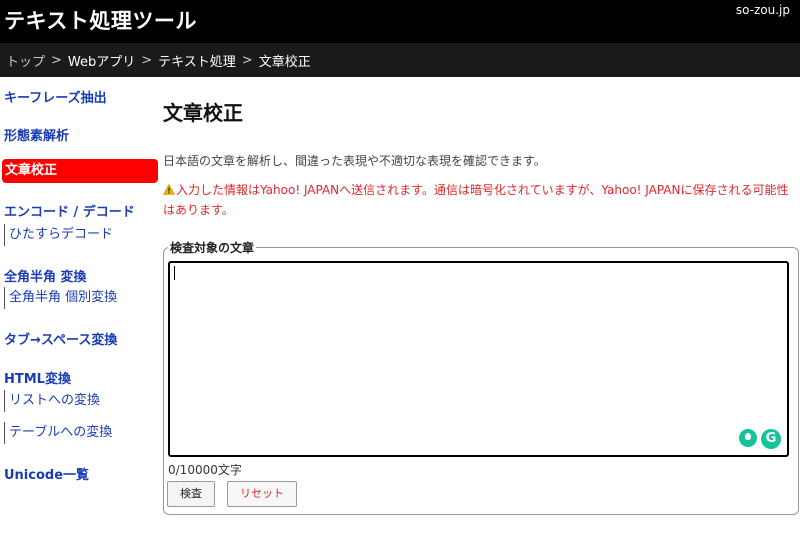 This screenshot has width=800, height=542. I want to click on text-caret, so click(174, 273).